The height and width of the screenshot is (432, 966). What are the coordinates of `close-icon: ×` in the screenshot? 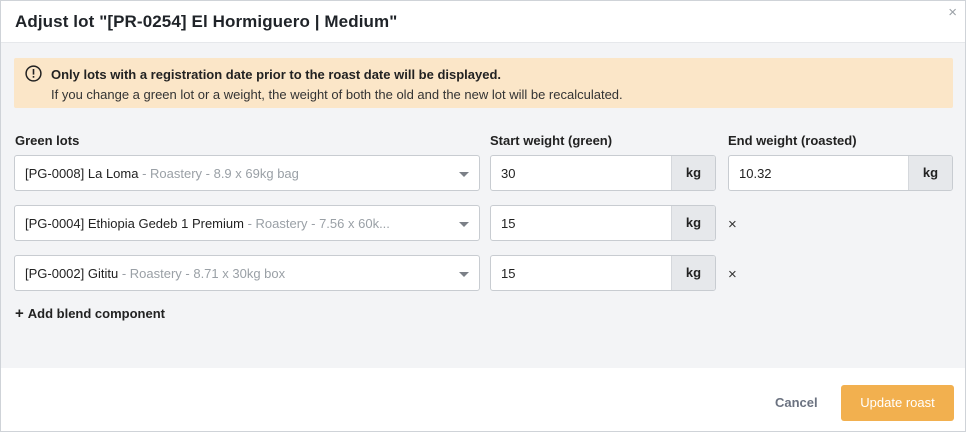 It's located at (952, 13).